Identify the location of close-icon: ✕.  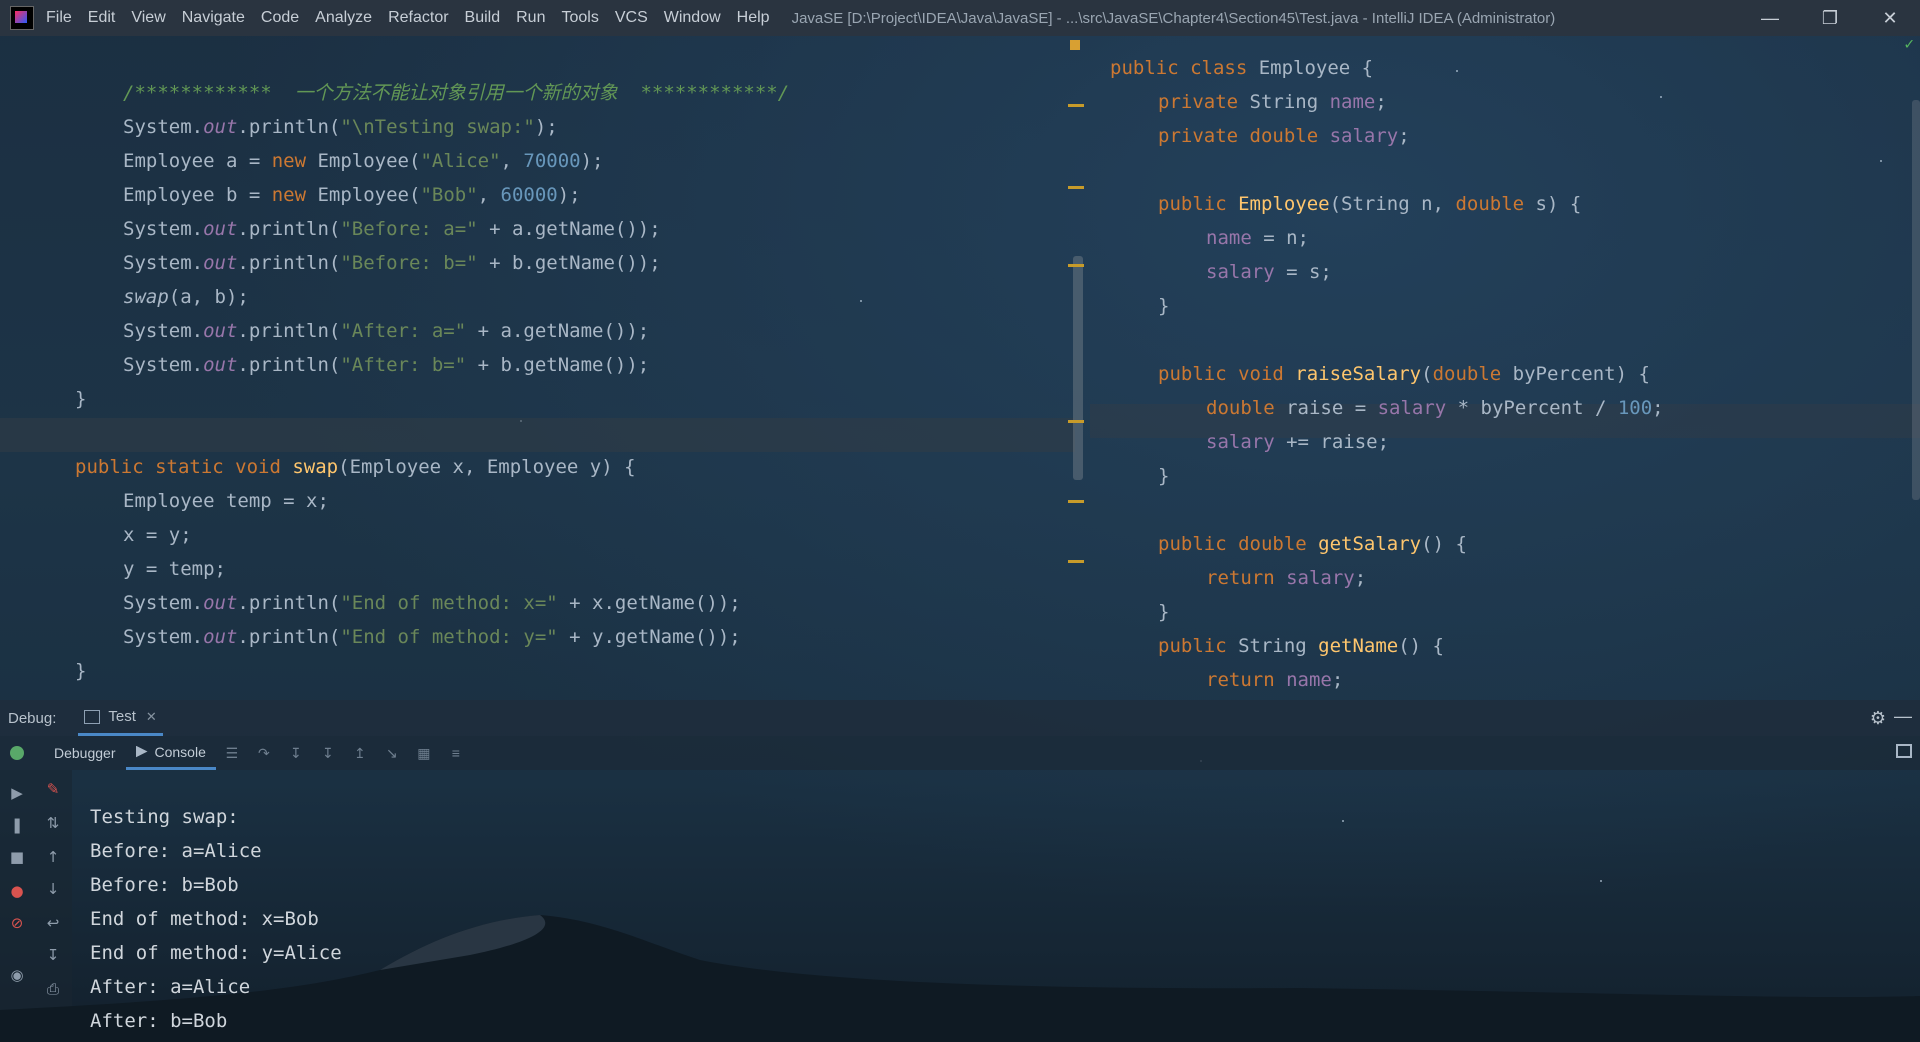
(1890, 18).